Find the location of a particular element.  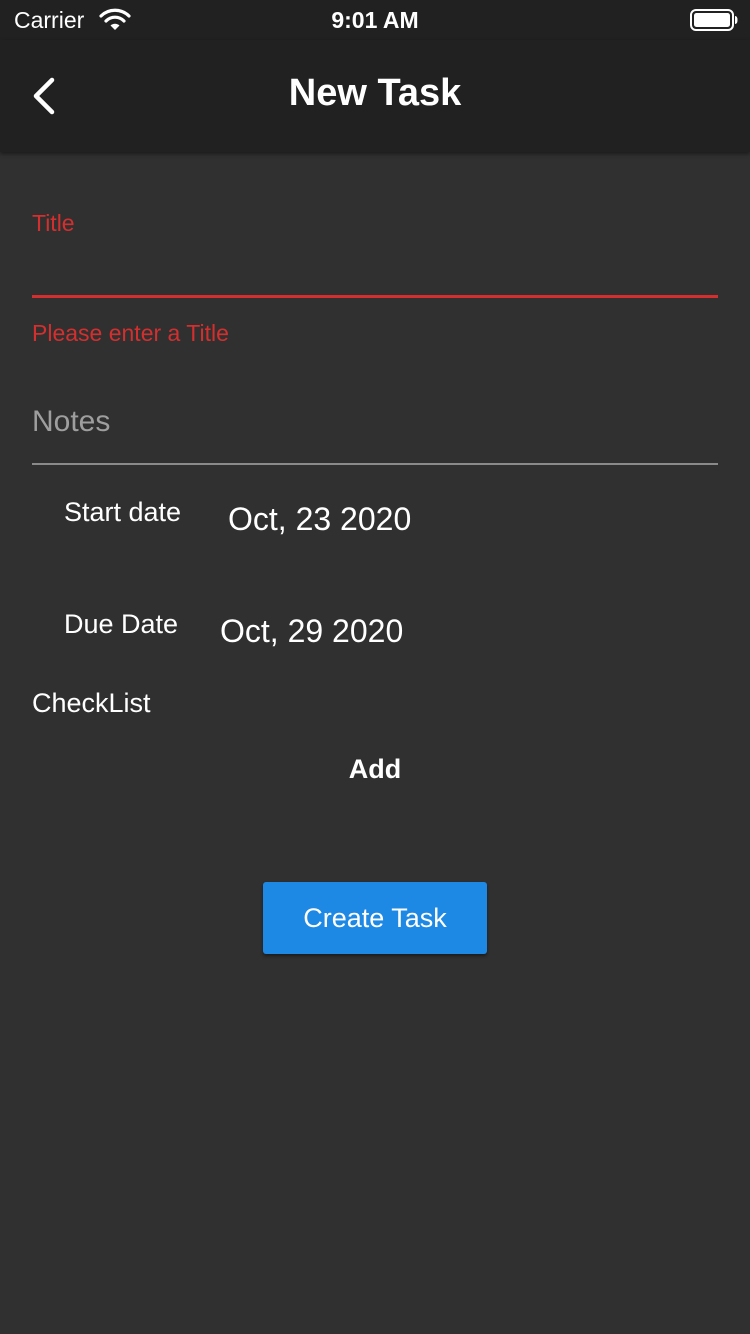

title-error-message: Please enter a Title is located at coordinates (130, 333).